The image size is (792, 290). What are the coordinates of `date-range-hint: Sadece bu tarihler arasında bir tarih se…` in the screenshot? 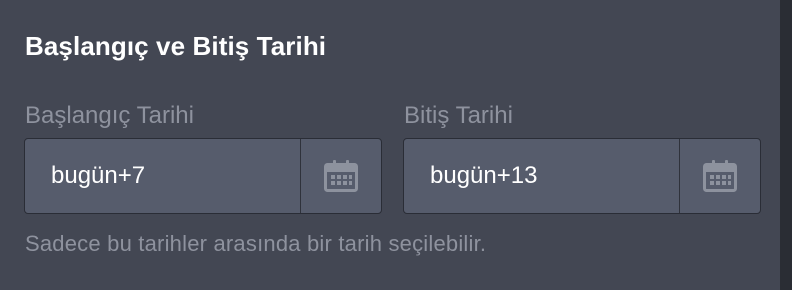 It's located at (256, 243).